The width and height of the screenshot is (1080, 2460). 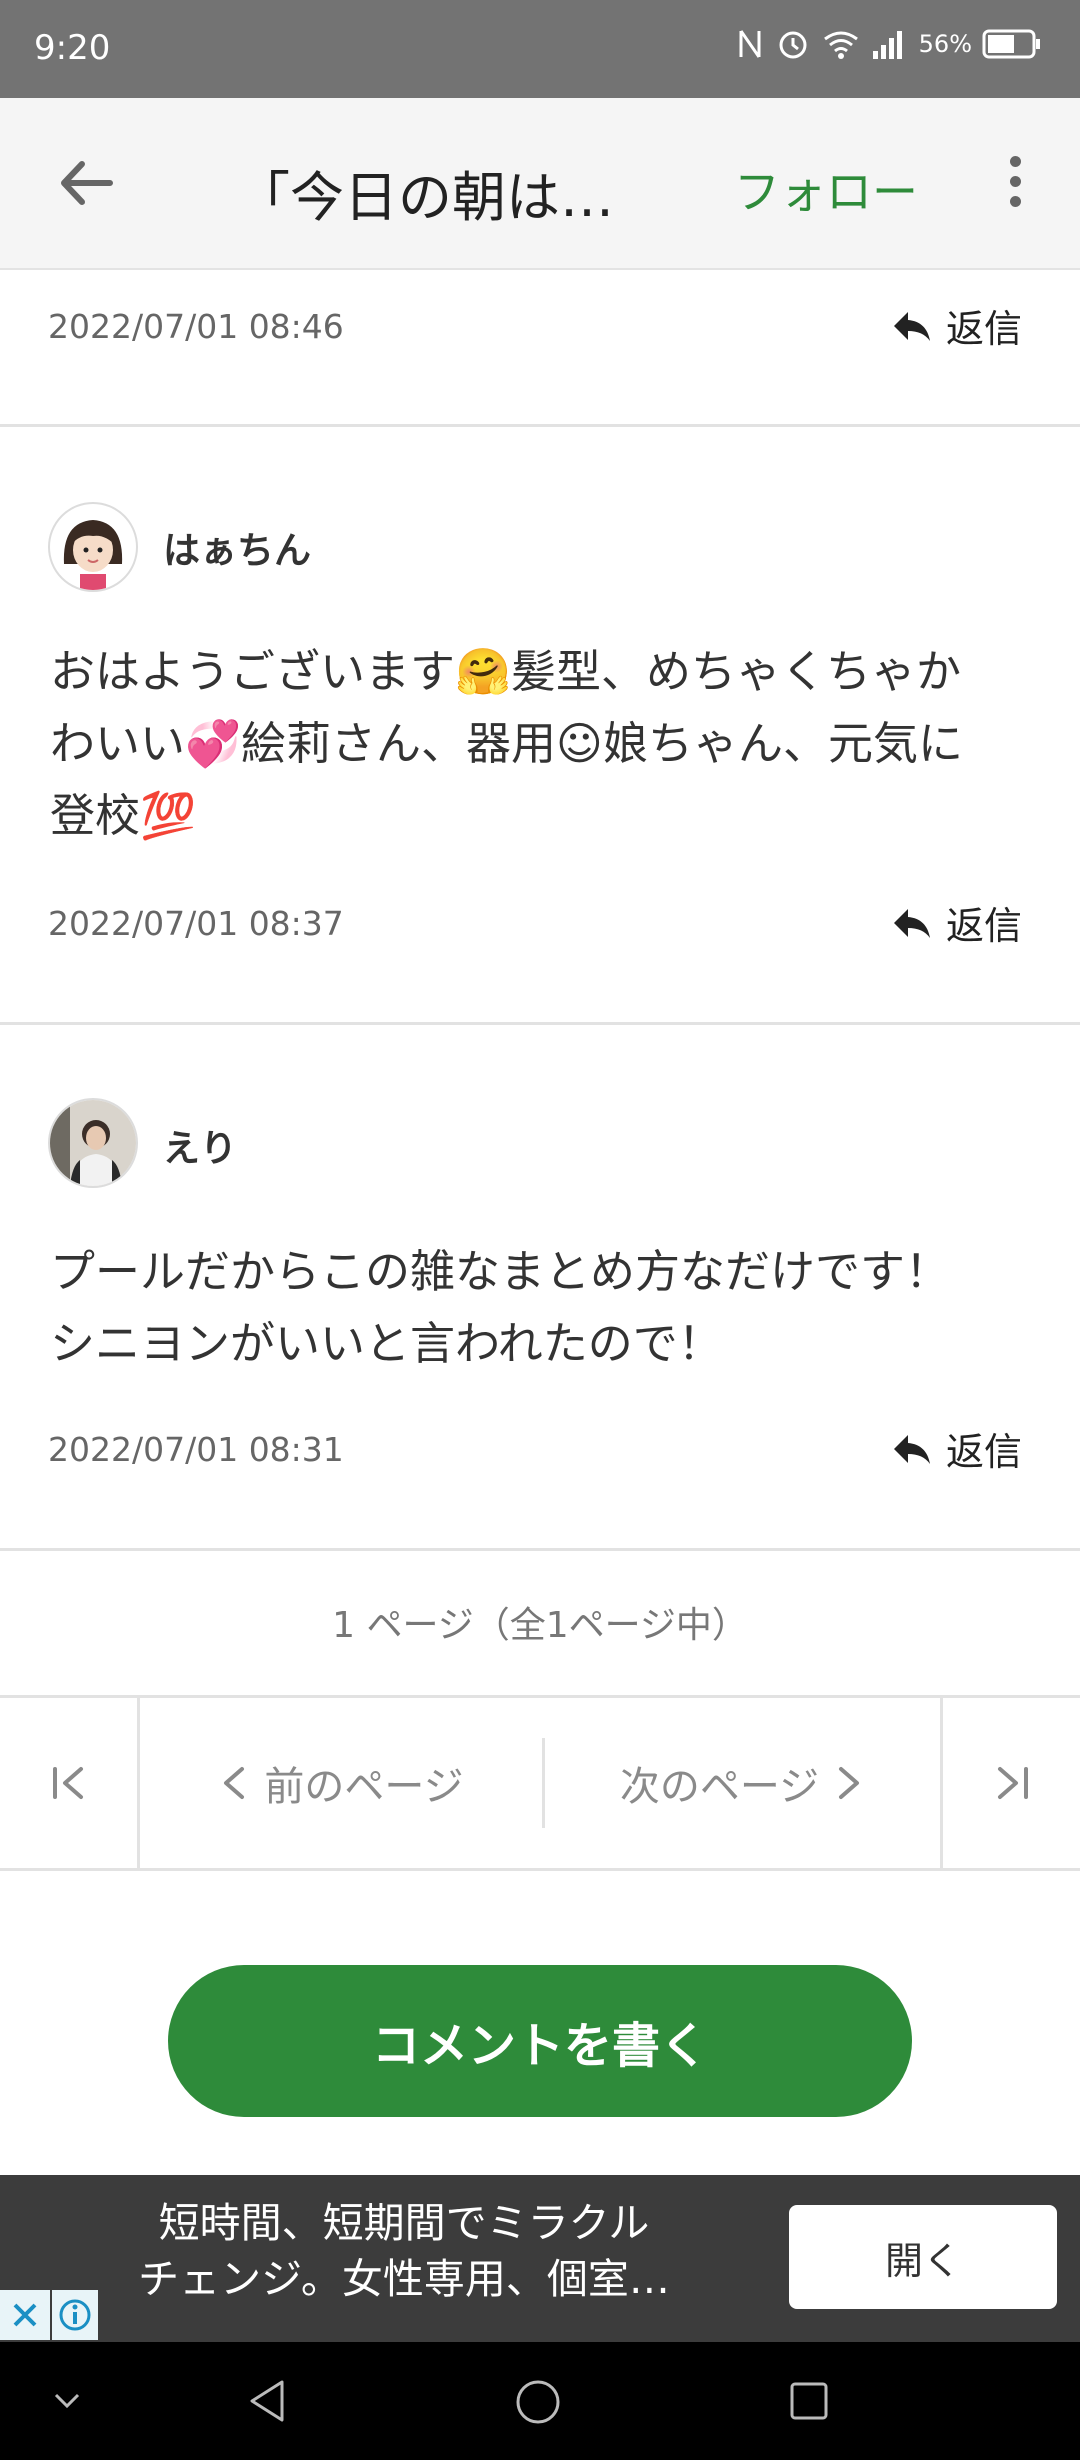 What do you see at coordinates (196, 923) in the screenshot?
I see `comment-timestamp: 2022/07/01 08:37` at bounding box center [196, 923].